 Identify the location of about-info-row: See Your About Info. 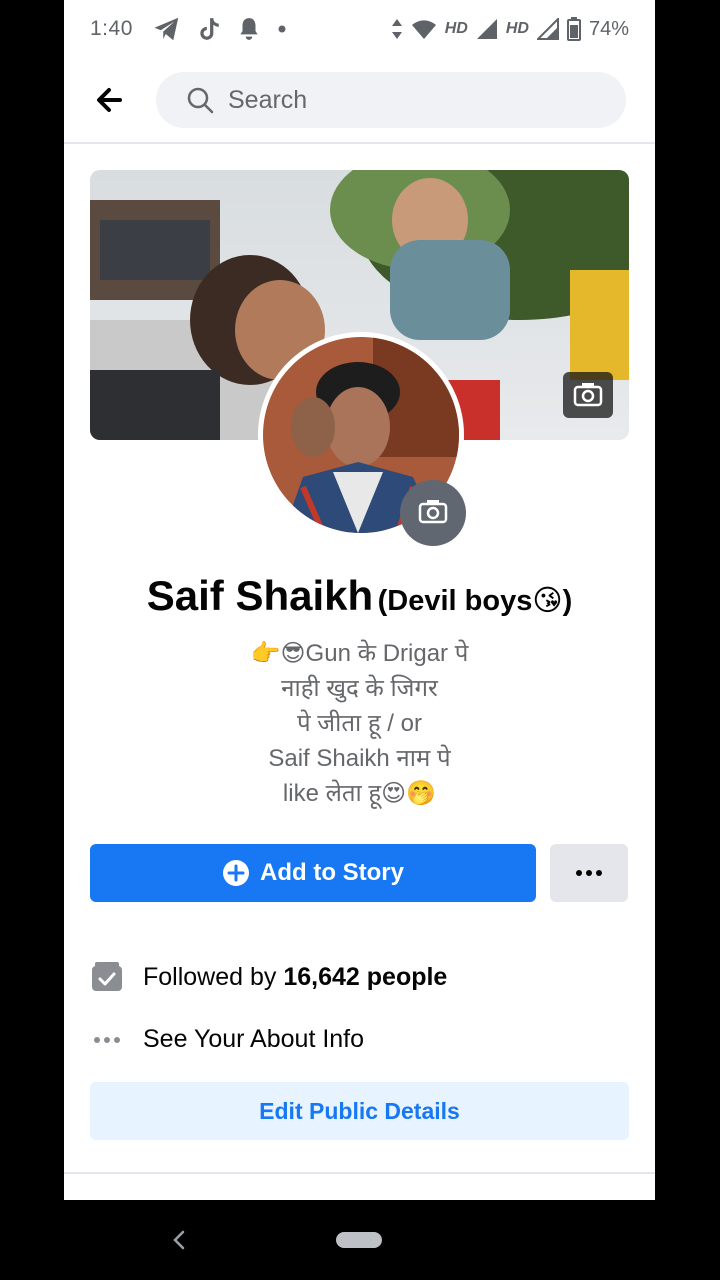
(360, 1039).